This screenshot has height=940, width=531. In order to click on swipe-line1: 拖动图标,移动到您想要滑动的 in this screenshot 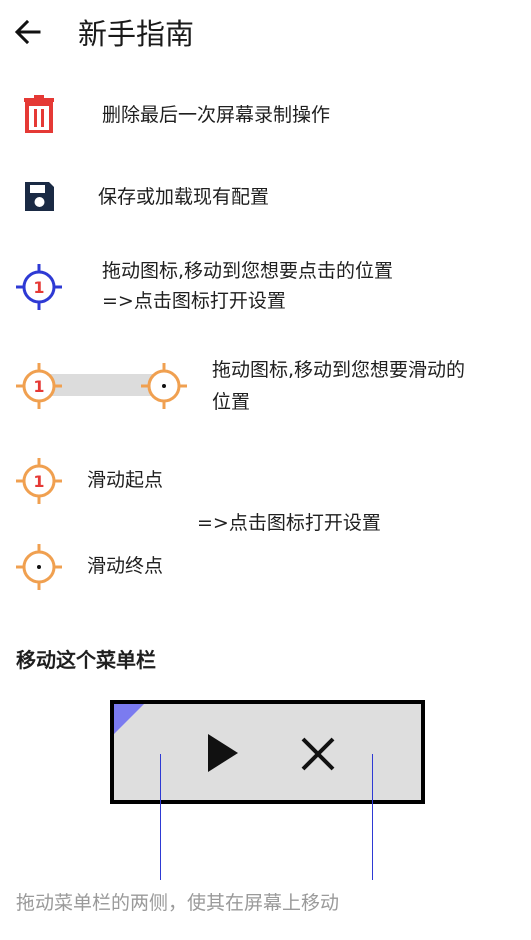, I will do `click(339, 370)`.